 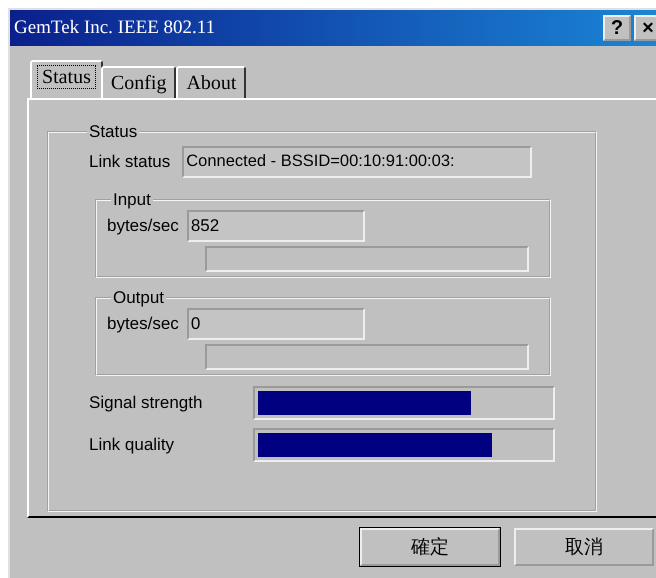 I want to click on dialog-button: 確定, so click(x=430, y=547).